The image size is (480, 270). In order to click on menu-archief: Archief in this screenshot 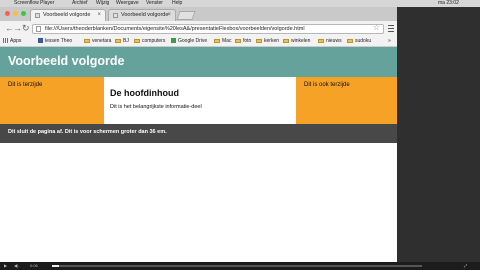, I will do `click(80, 3)`.